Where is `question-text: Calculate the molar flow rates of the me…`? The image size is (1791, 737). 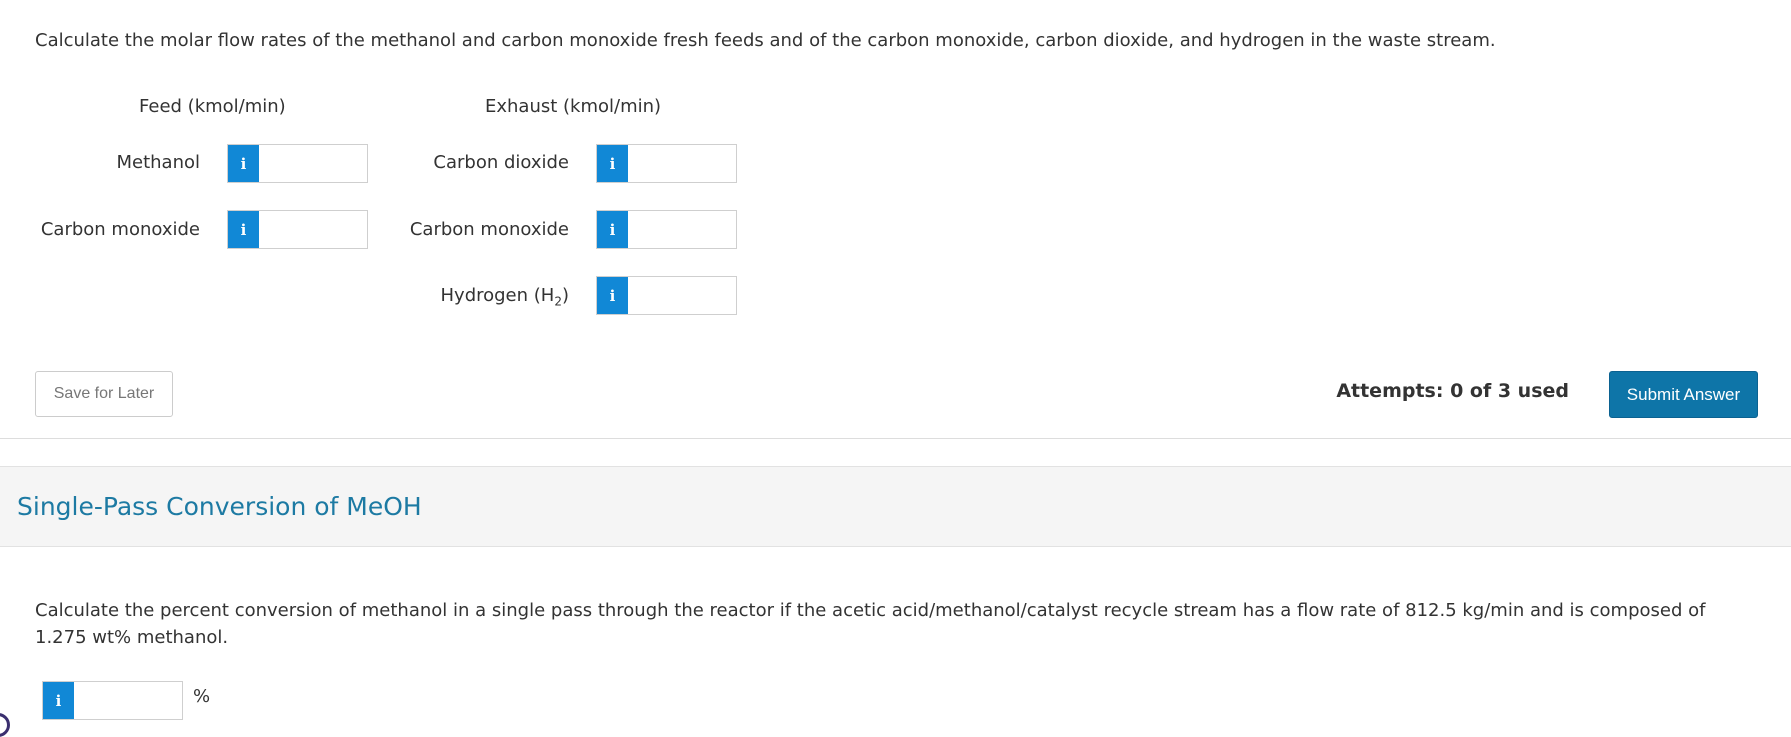 question-text: Calculate the molar flow rates of the me… is located at coordinates (765, 40).